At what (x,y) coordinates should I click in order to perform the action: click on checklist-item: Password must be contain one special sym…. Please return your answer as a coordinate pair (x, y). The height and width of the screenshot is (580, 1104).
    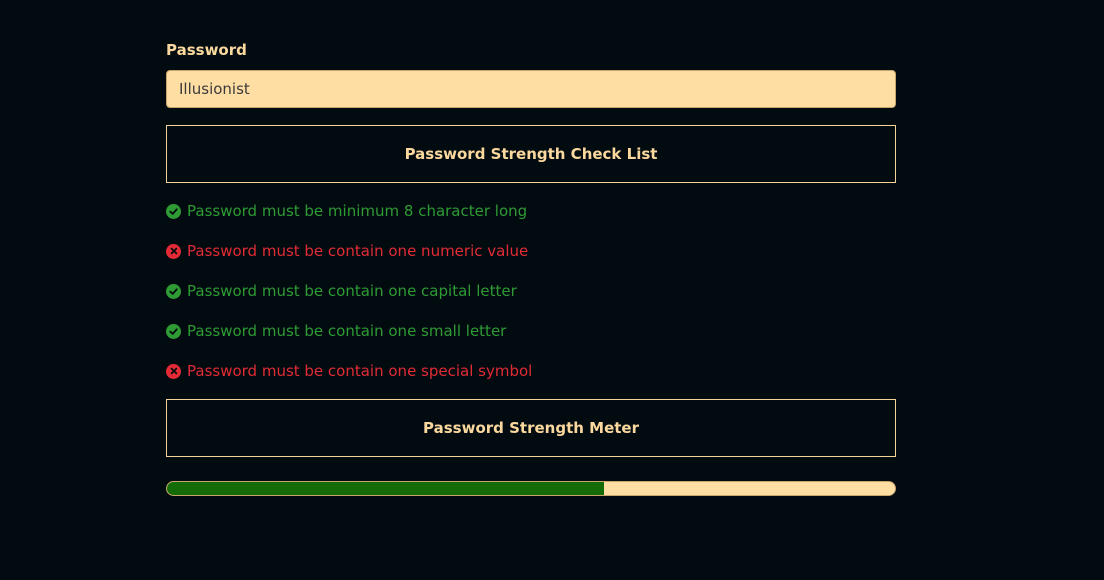
    Looking at the image, I should click on (531, 371).